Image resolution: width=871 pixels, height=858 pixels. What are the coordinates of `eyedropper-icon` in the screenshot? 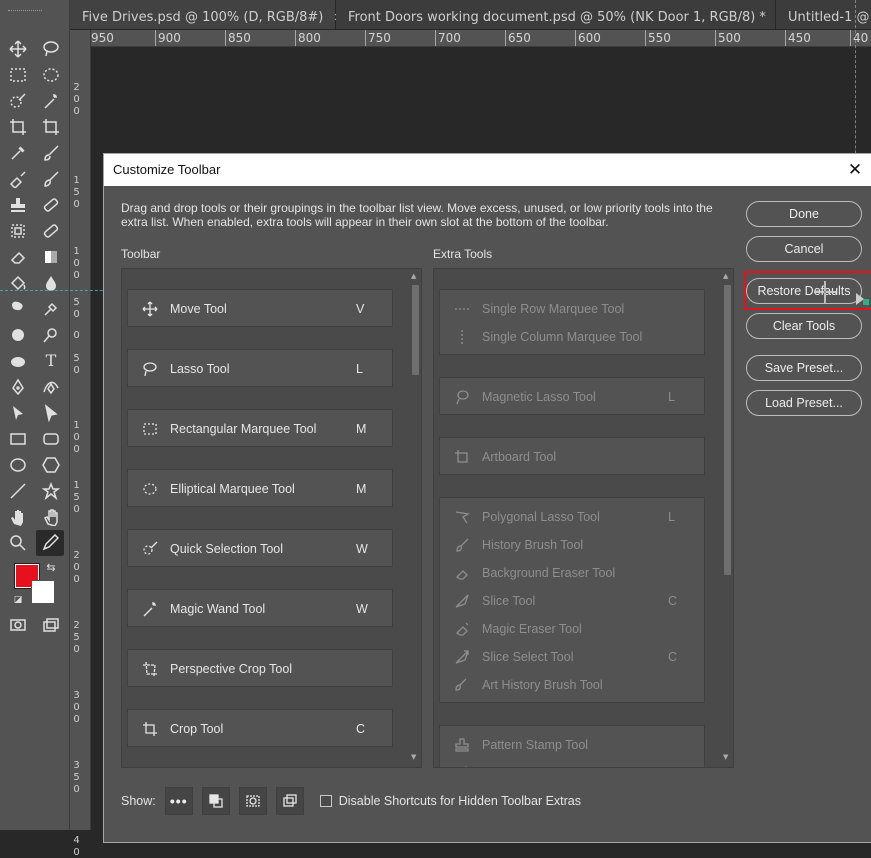 It's located at (18, 153).